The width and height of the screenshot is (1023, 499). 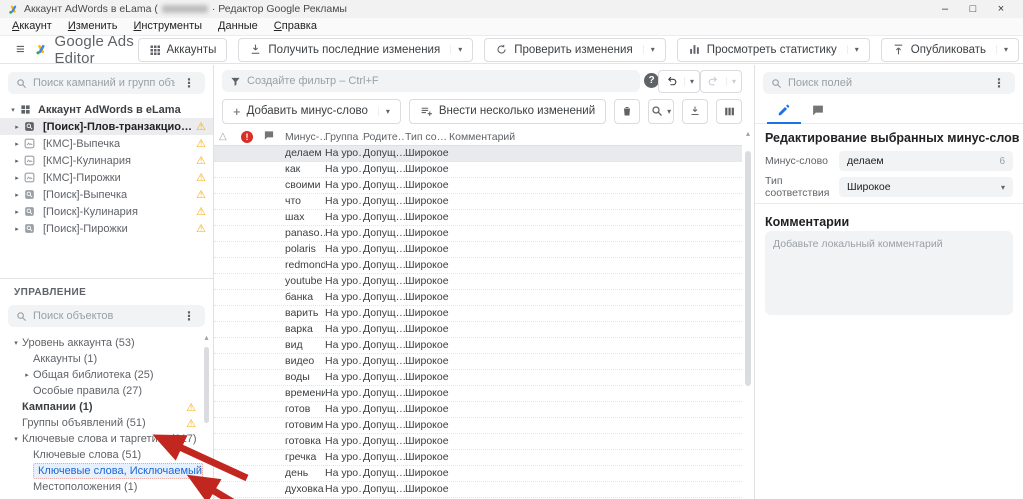 What do you see at coordinates (713, 81) in the screenshot?
I see `redo-icon` at bounding box center [713, 81].